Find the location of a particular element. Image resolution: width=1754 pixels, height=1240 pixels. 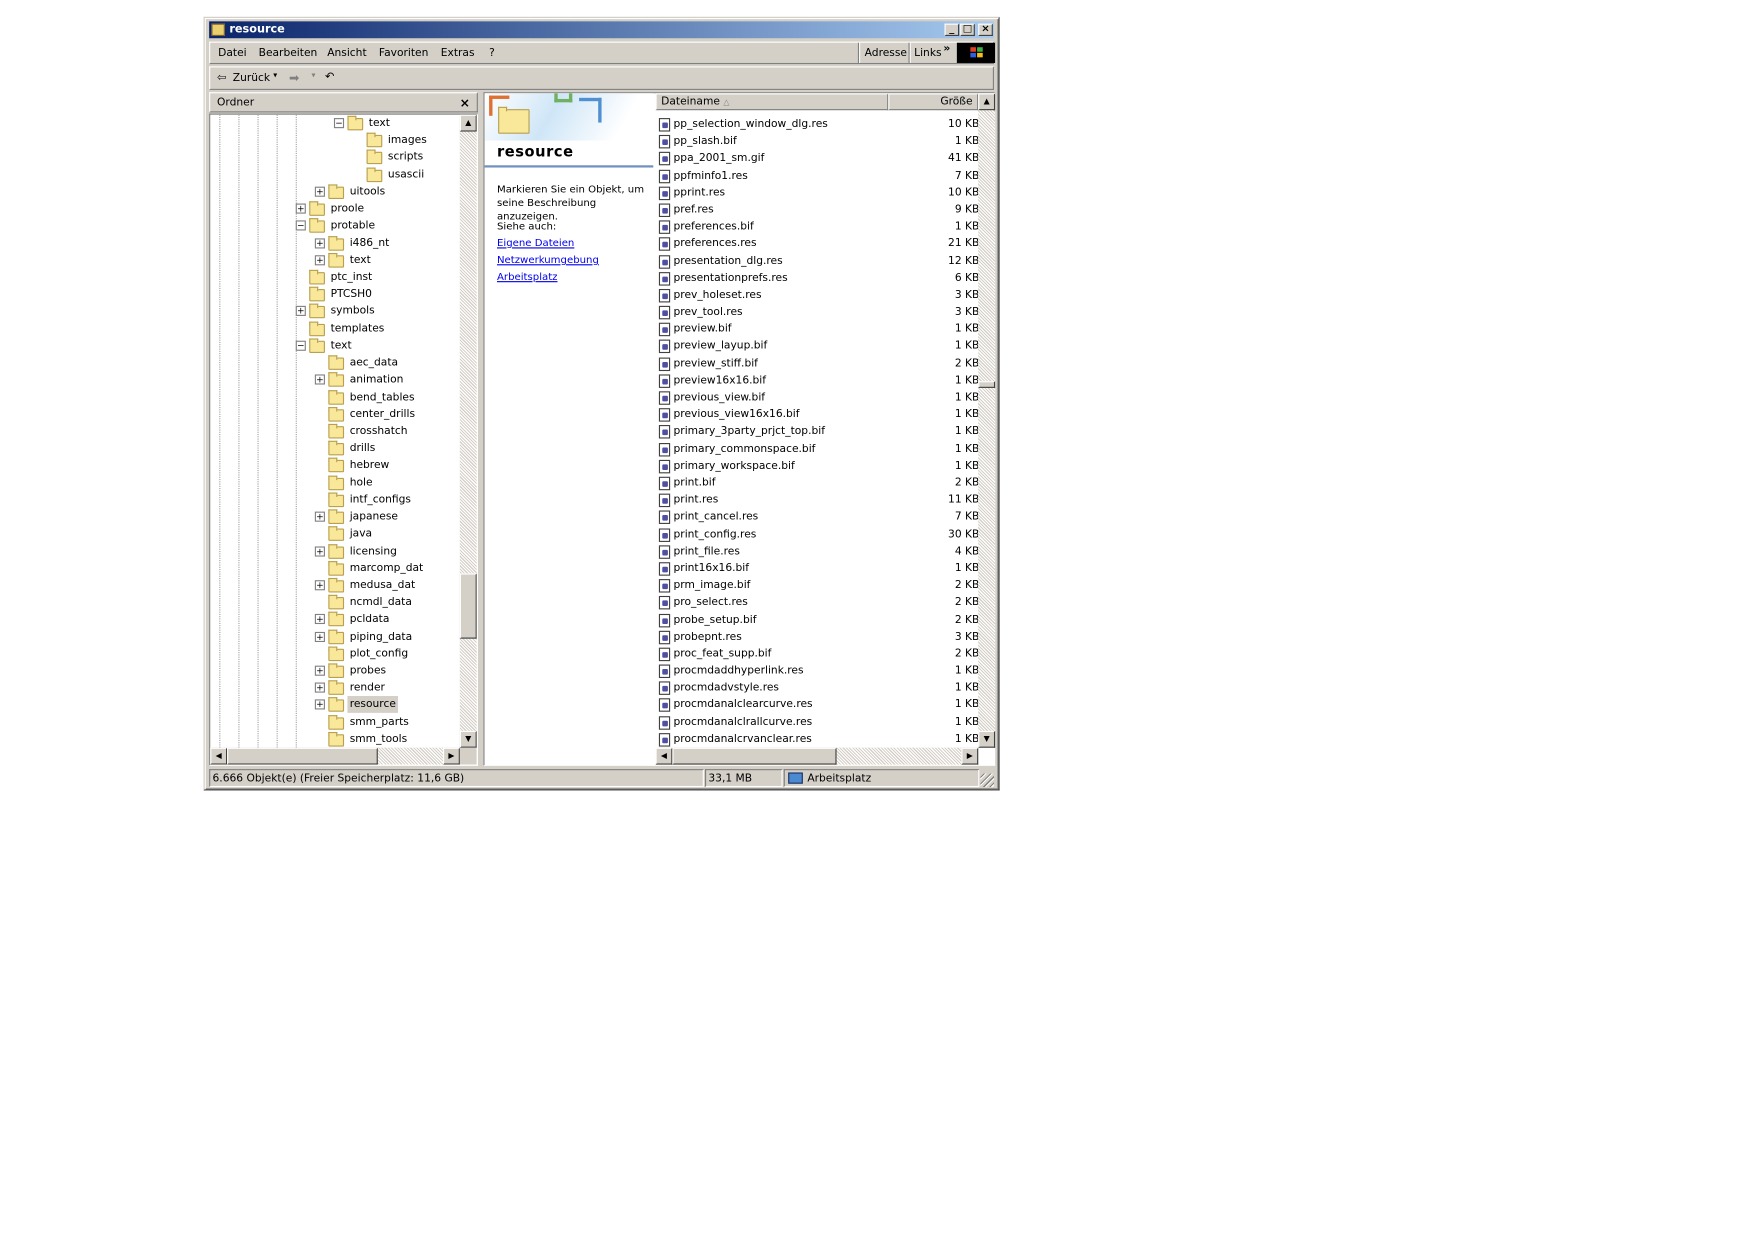

back-dropdown-icon: ▾ is located at coordinates (275, 75).